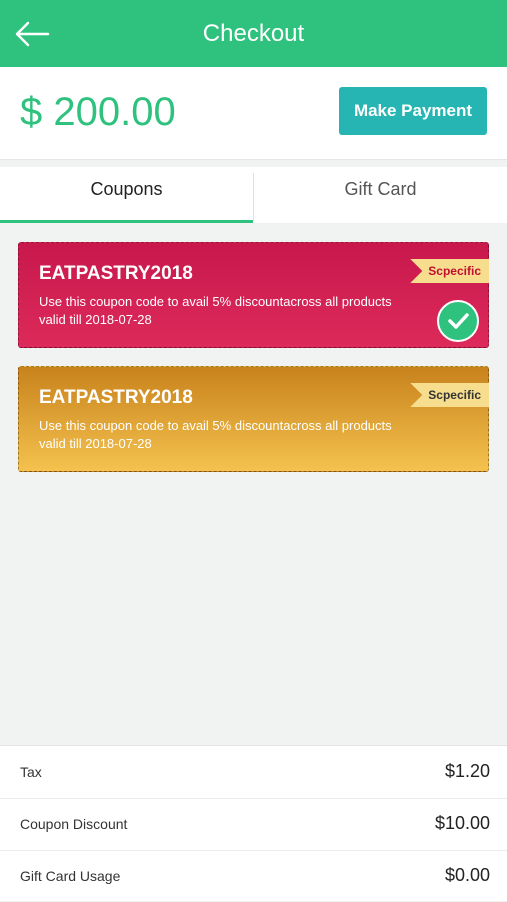 The height and width of the screenshot is (902, 507). What do you see at coordinates (31, 772) in the screenshot?
I see `summary-label: Tax` at bounding box center [31, 772].